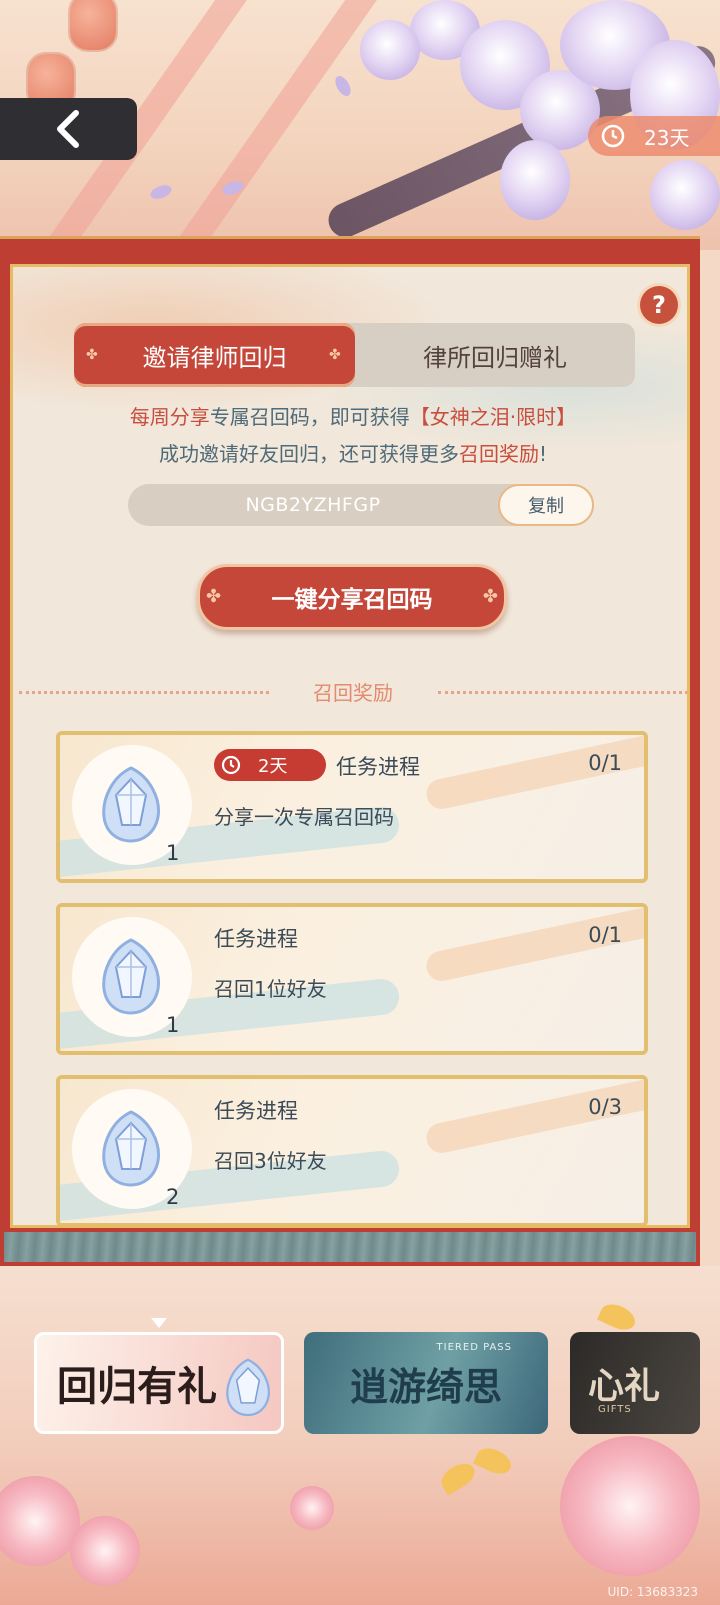  What do you see at coordinates (273, 766) in the screenshot?
I see `time-limit-text: 2天` at bounding box center [273, 766].